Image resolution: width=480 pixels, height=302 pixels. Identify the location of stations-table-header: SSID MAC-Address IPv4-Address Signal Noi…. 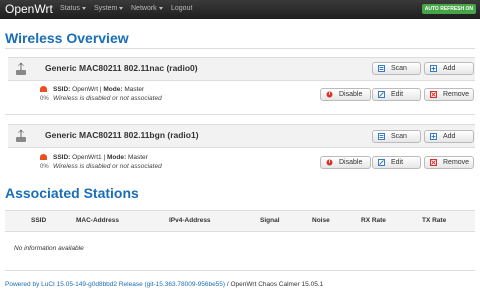
(240, 221).